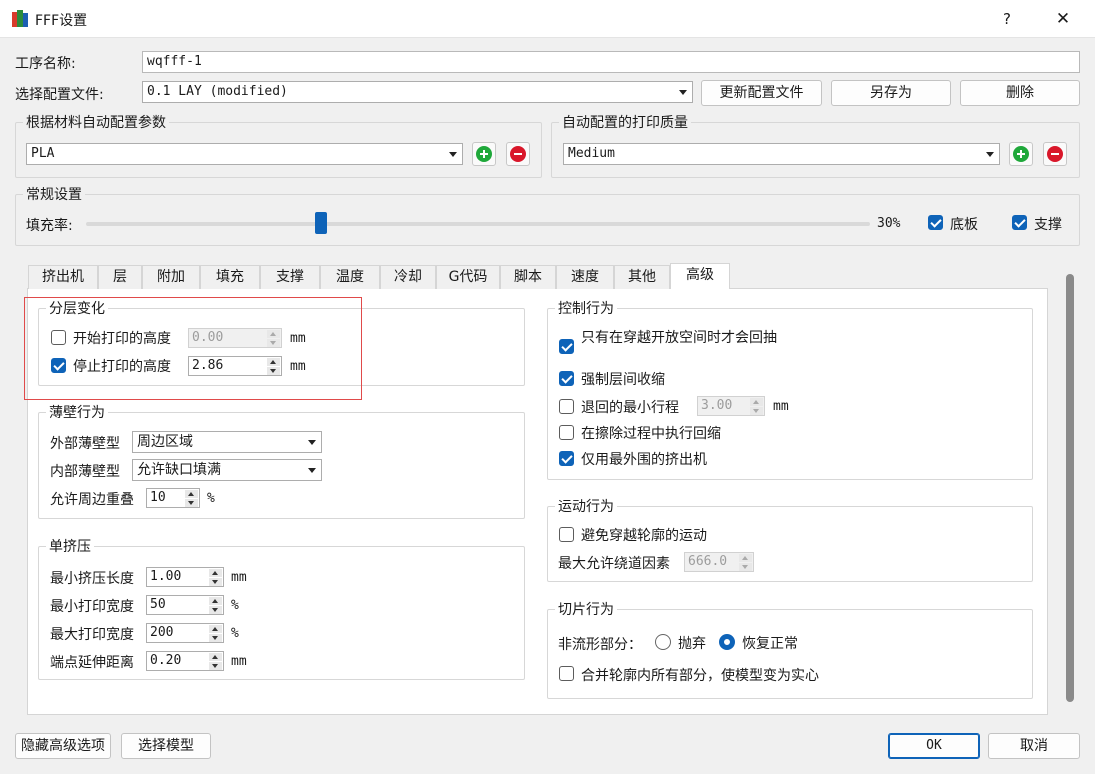 This screenshot has height=774, width=1095. I want to click on control-label: 在擦除过程中执行回缩, so click(651, 434).